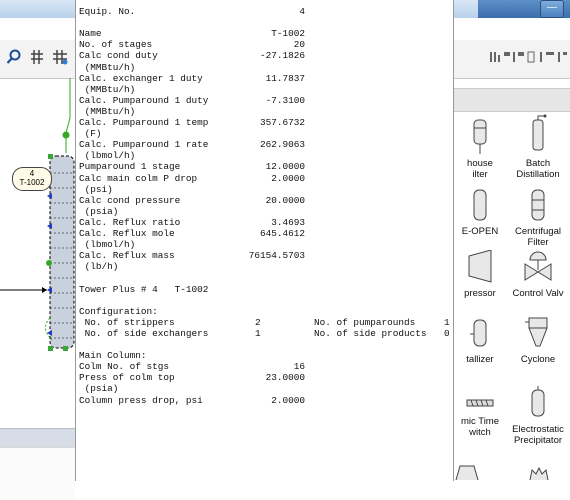 The image size is (570, 500). What do you see at coordinates (264, 133) in the screenshot?
I see `report-line: (F)` at bounding box center [264, 133].